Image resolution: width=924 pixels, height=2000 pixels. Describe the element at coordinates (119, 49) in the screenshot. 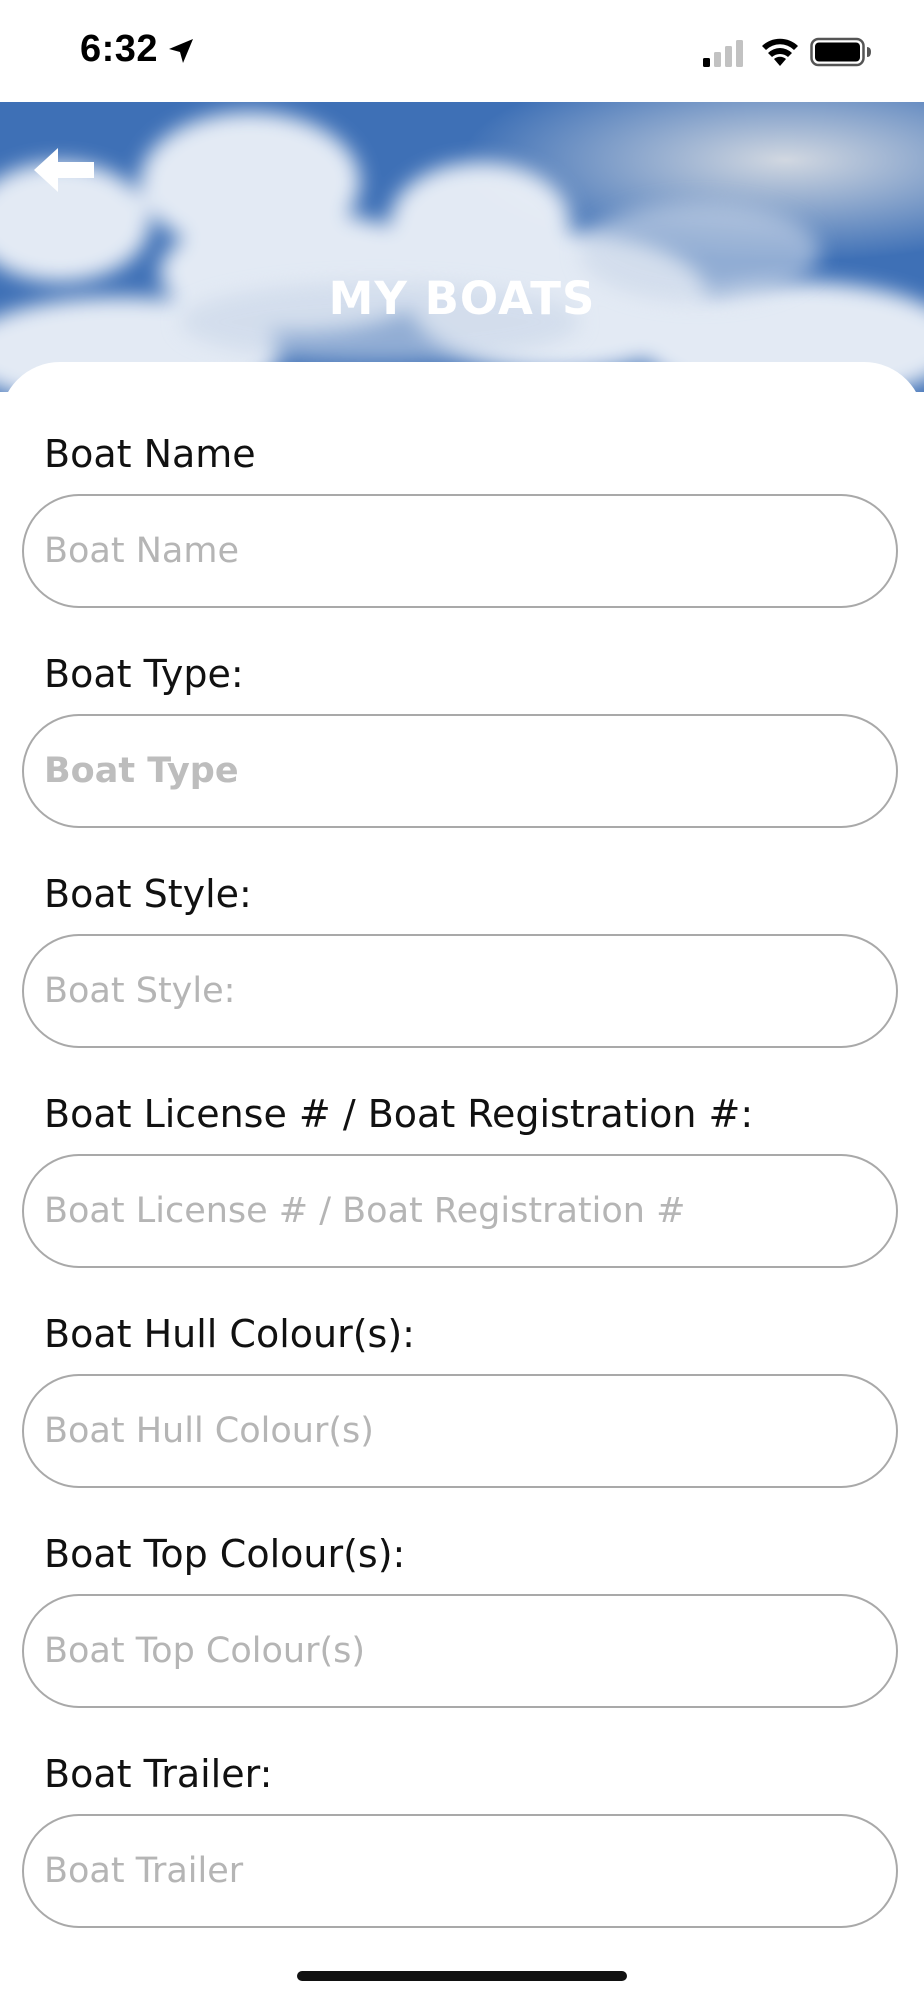

I see `status-time: 6:32` at that location.